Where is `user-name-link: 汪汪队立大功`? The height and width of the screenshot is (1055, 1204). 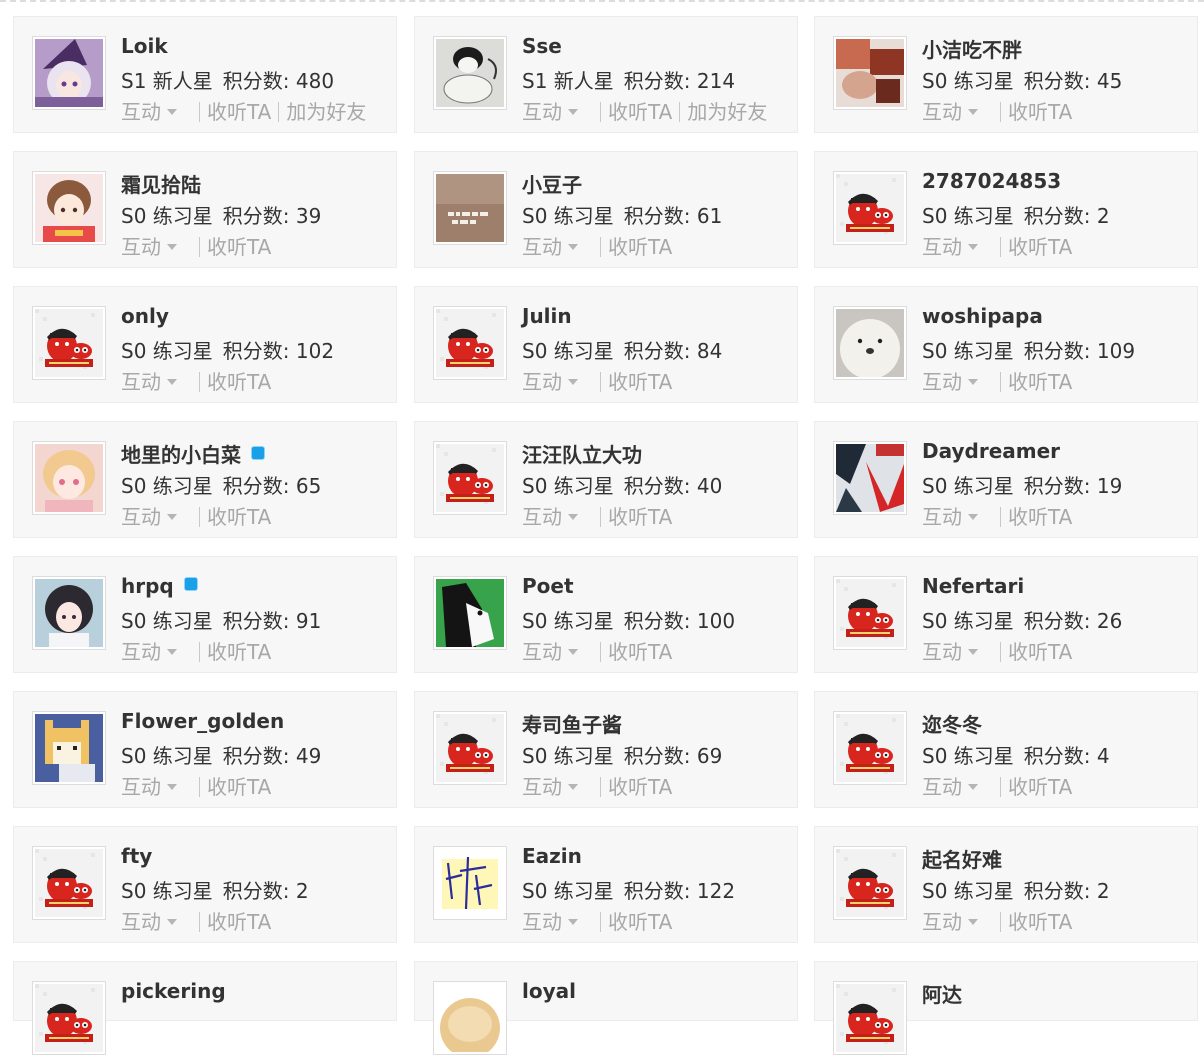
user-name-link: 汪汪队立大功 is located at coordinates (582, 453).